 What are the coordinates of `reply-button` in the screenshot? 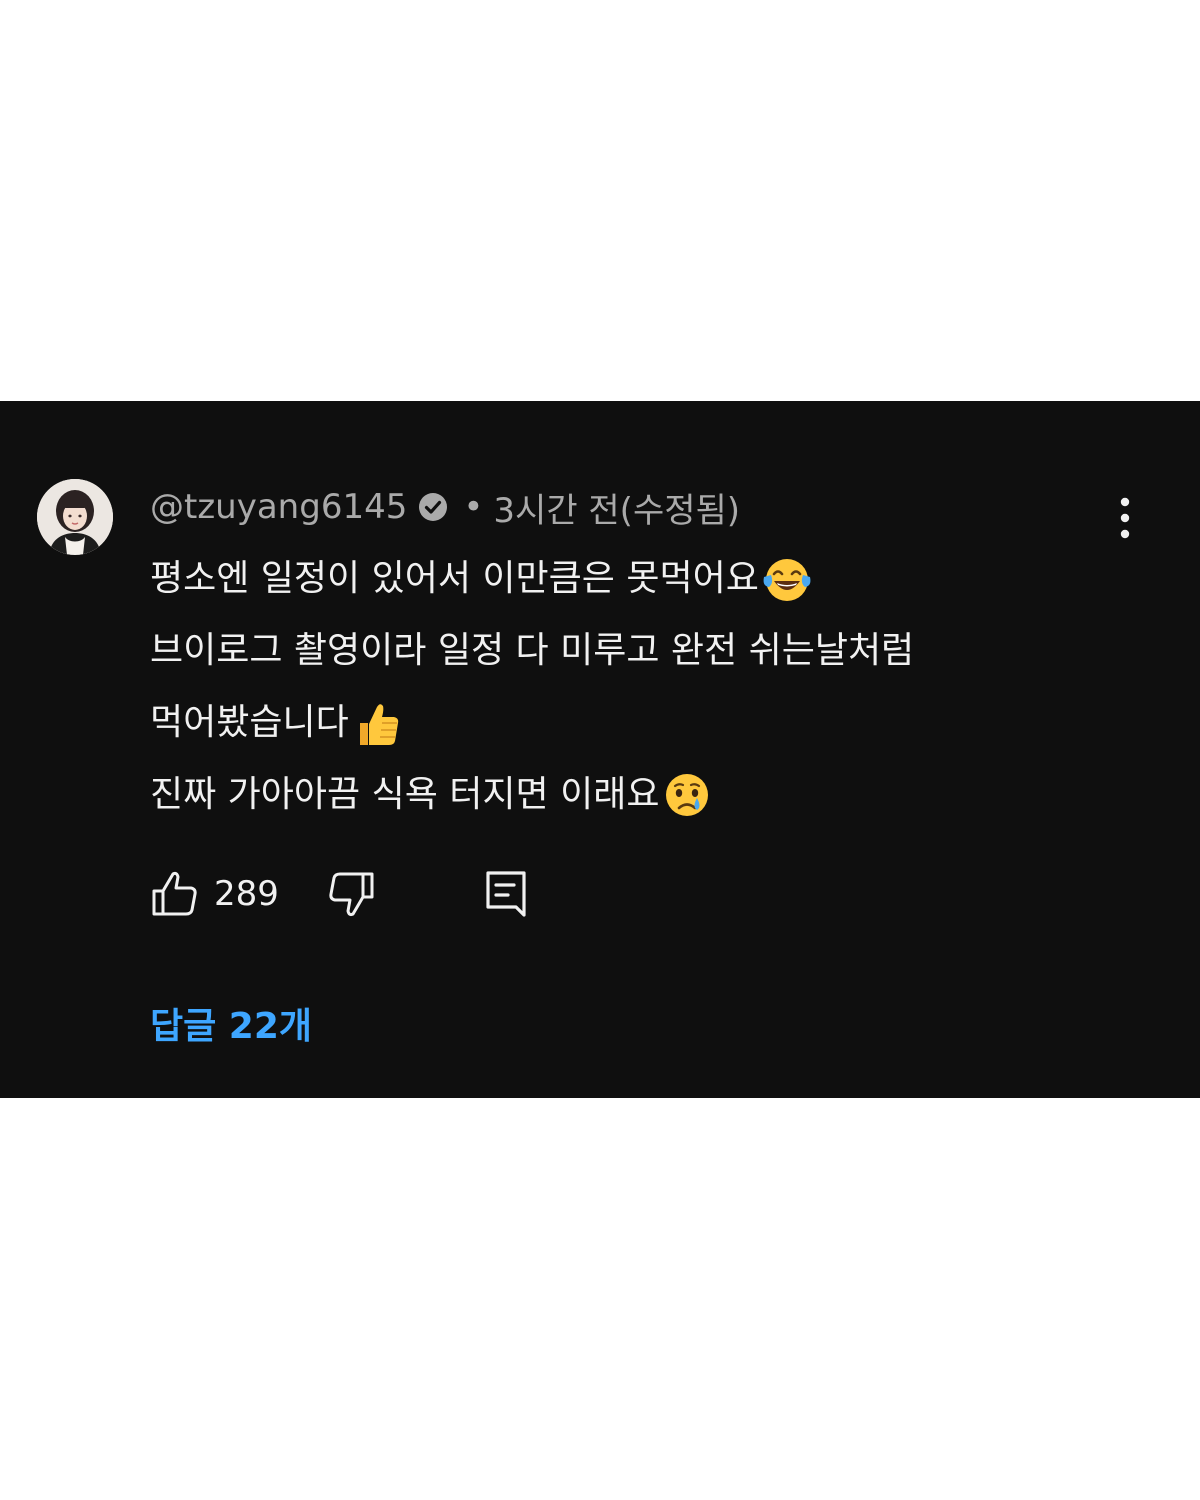 It's located at (507, 894).